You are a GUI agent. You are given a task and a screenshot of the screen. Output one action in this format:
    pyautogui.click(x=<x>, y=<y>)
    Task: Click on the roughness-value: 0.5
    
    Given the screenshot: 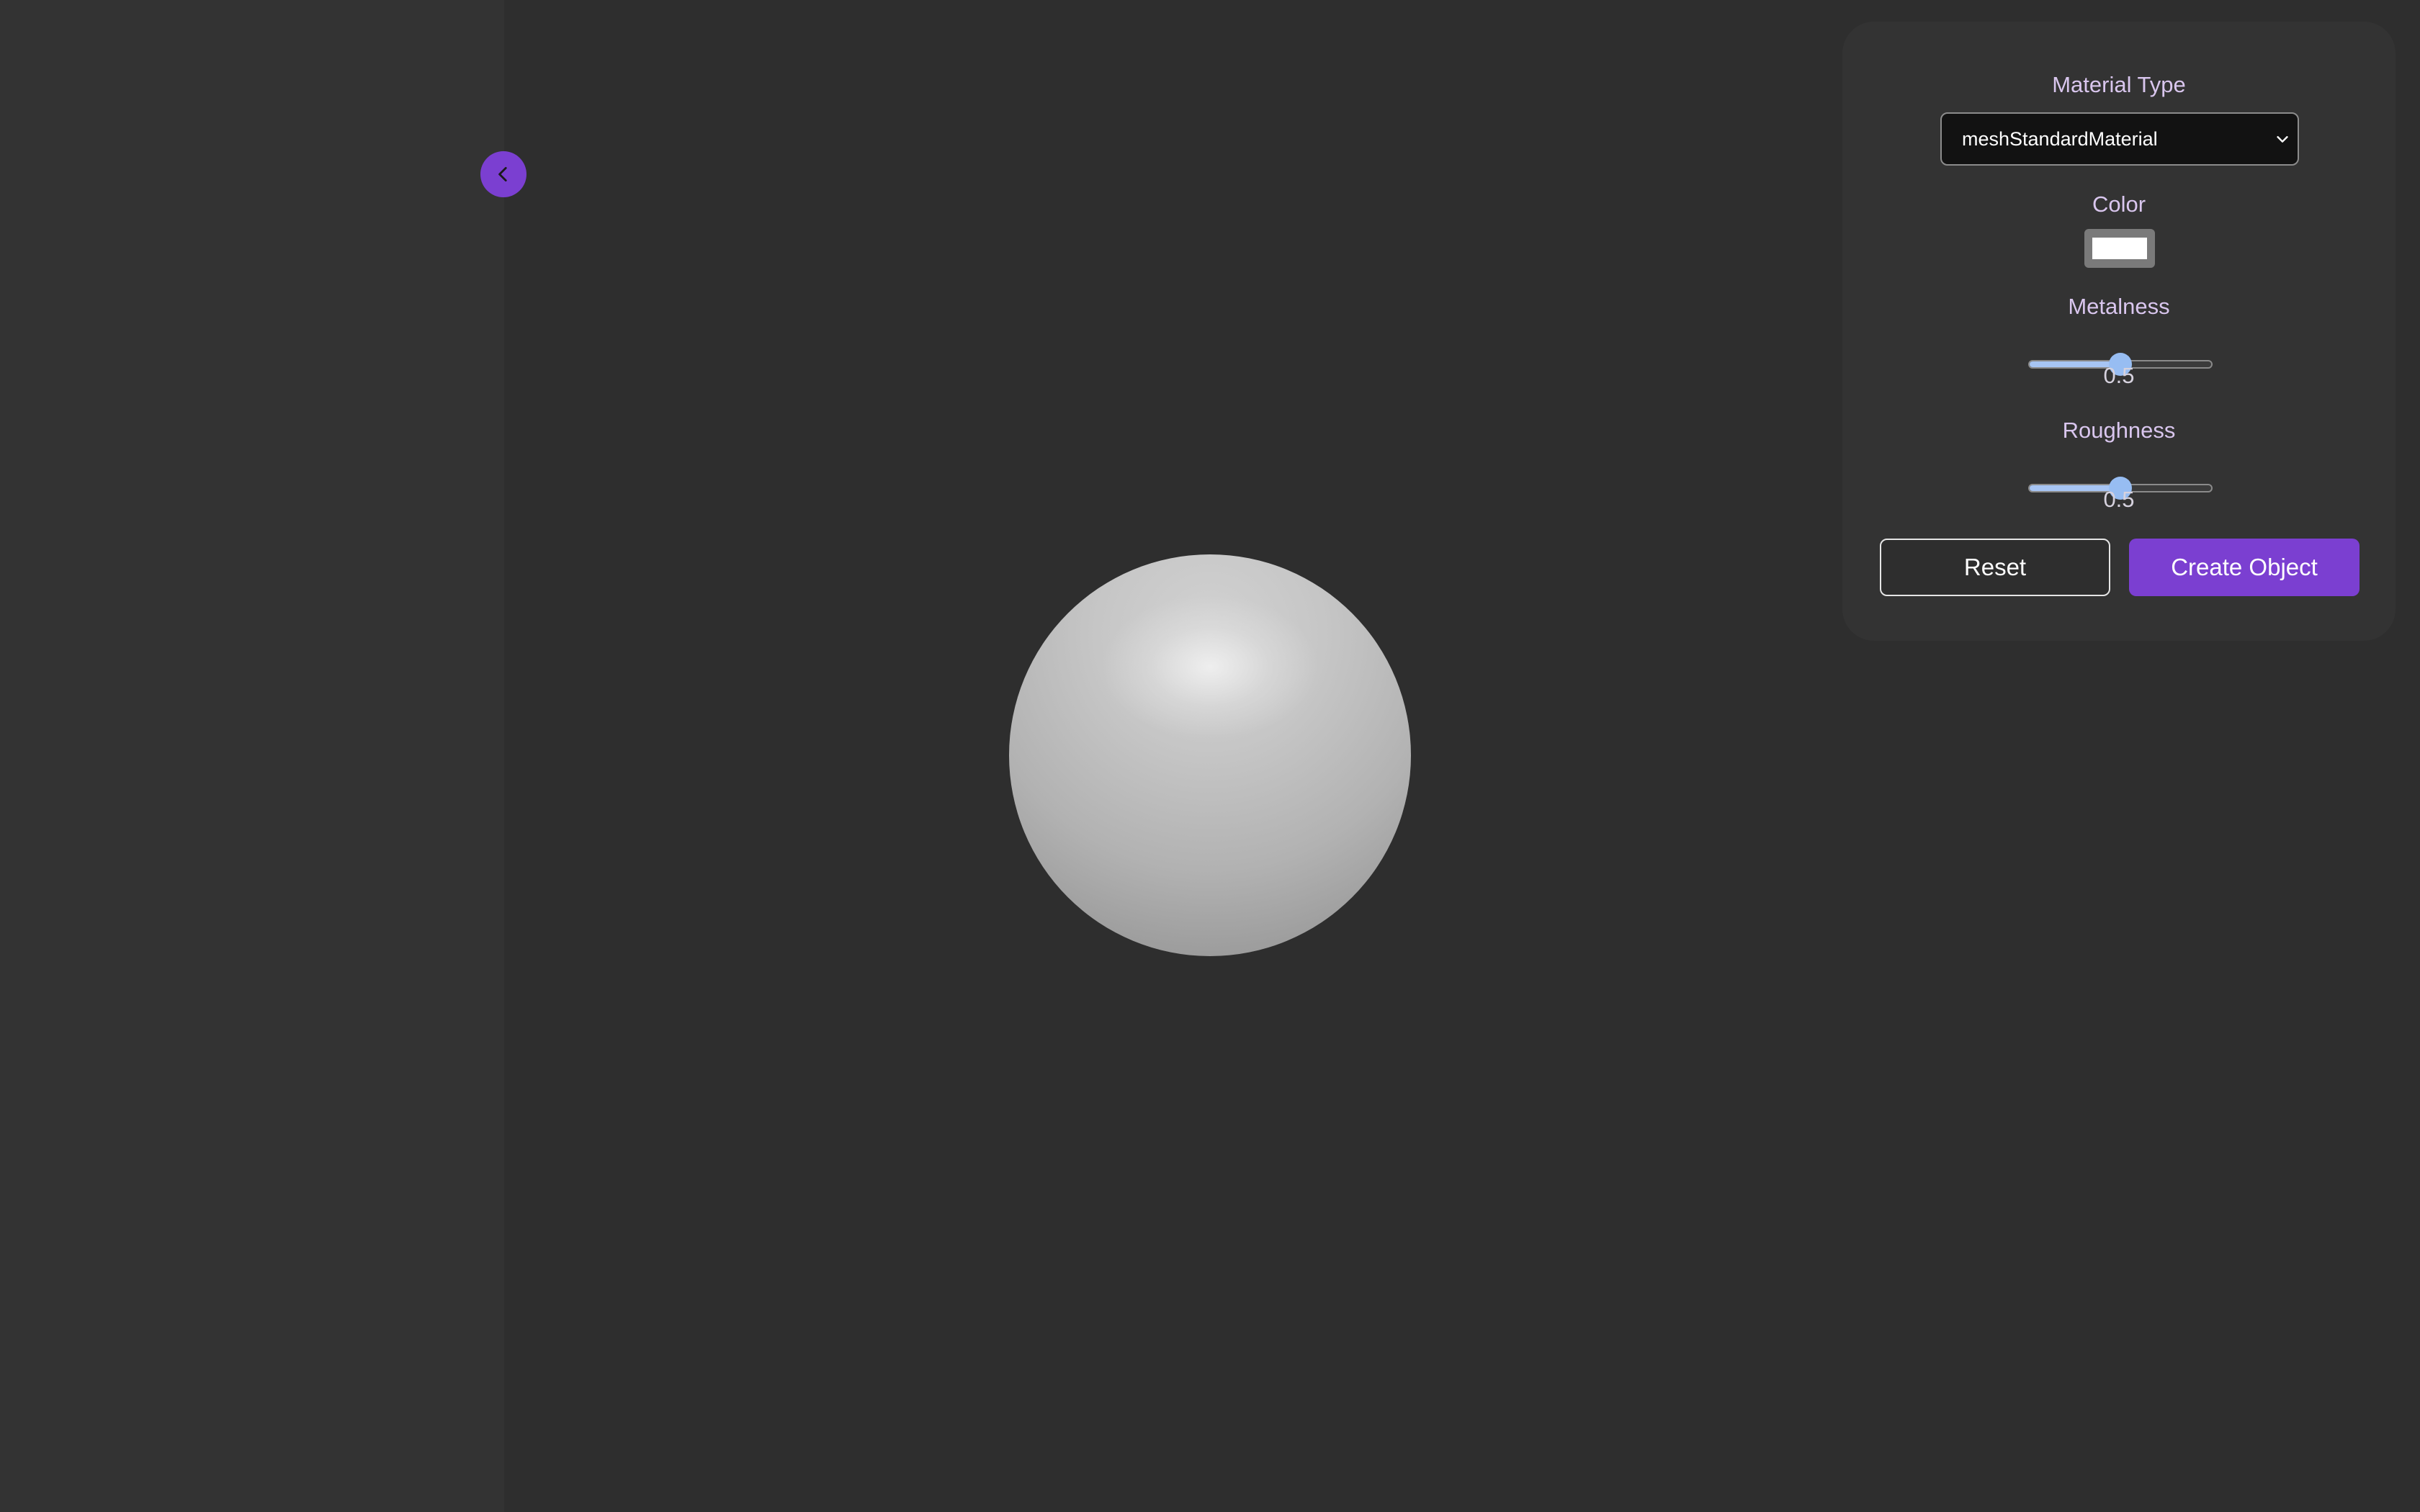 What is the action you would take?
    pyautogui.click(x=2119, y=499)
    